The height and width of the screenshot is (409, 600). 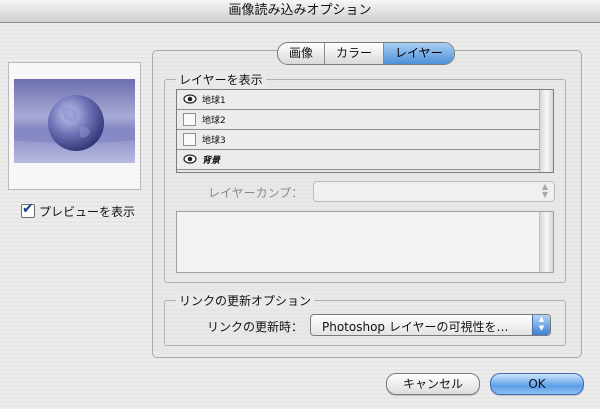 What do you see at coordinates (74, 121) in the screenshot?
I see `globe-preview-image` at bounding box center [74, 121].